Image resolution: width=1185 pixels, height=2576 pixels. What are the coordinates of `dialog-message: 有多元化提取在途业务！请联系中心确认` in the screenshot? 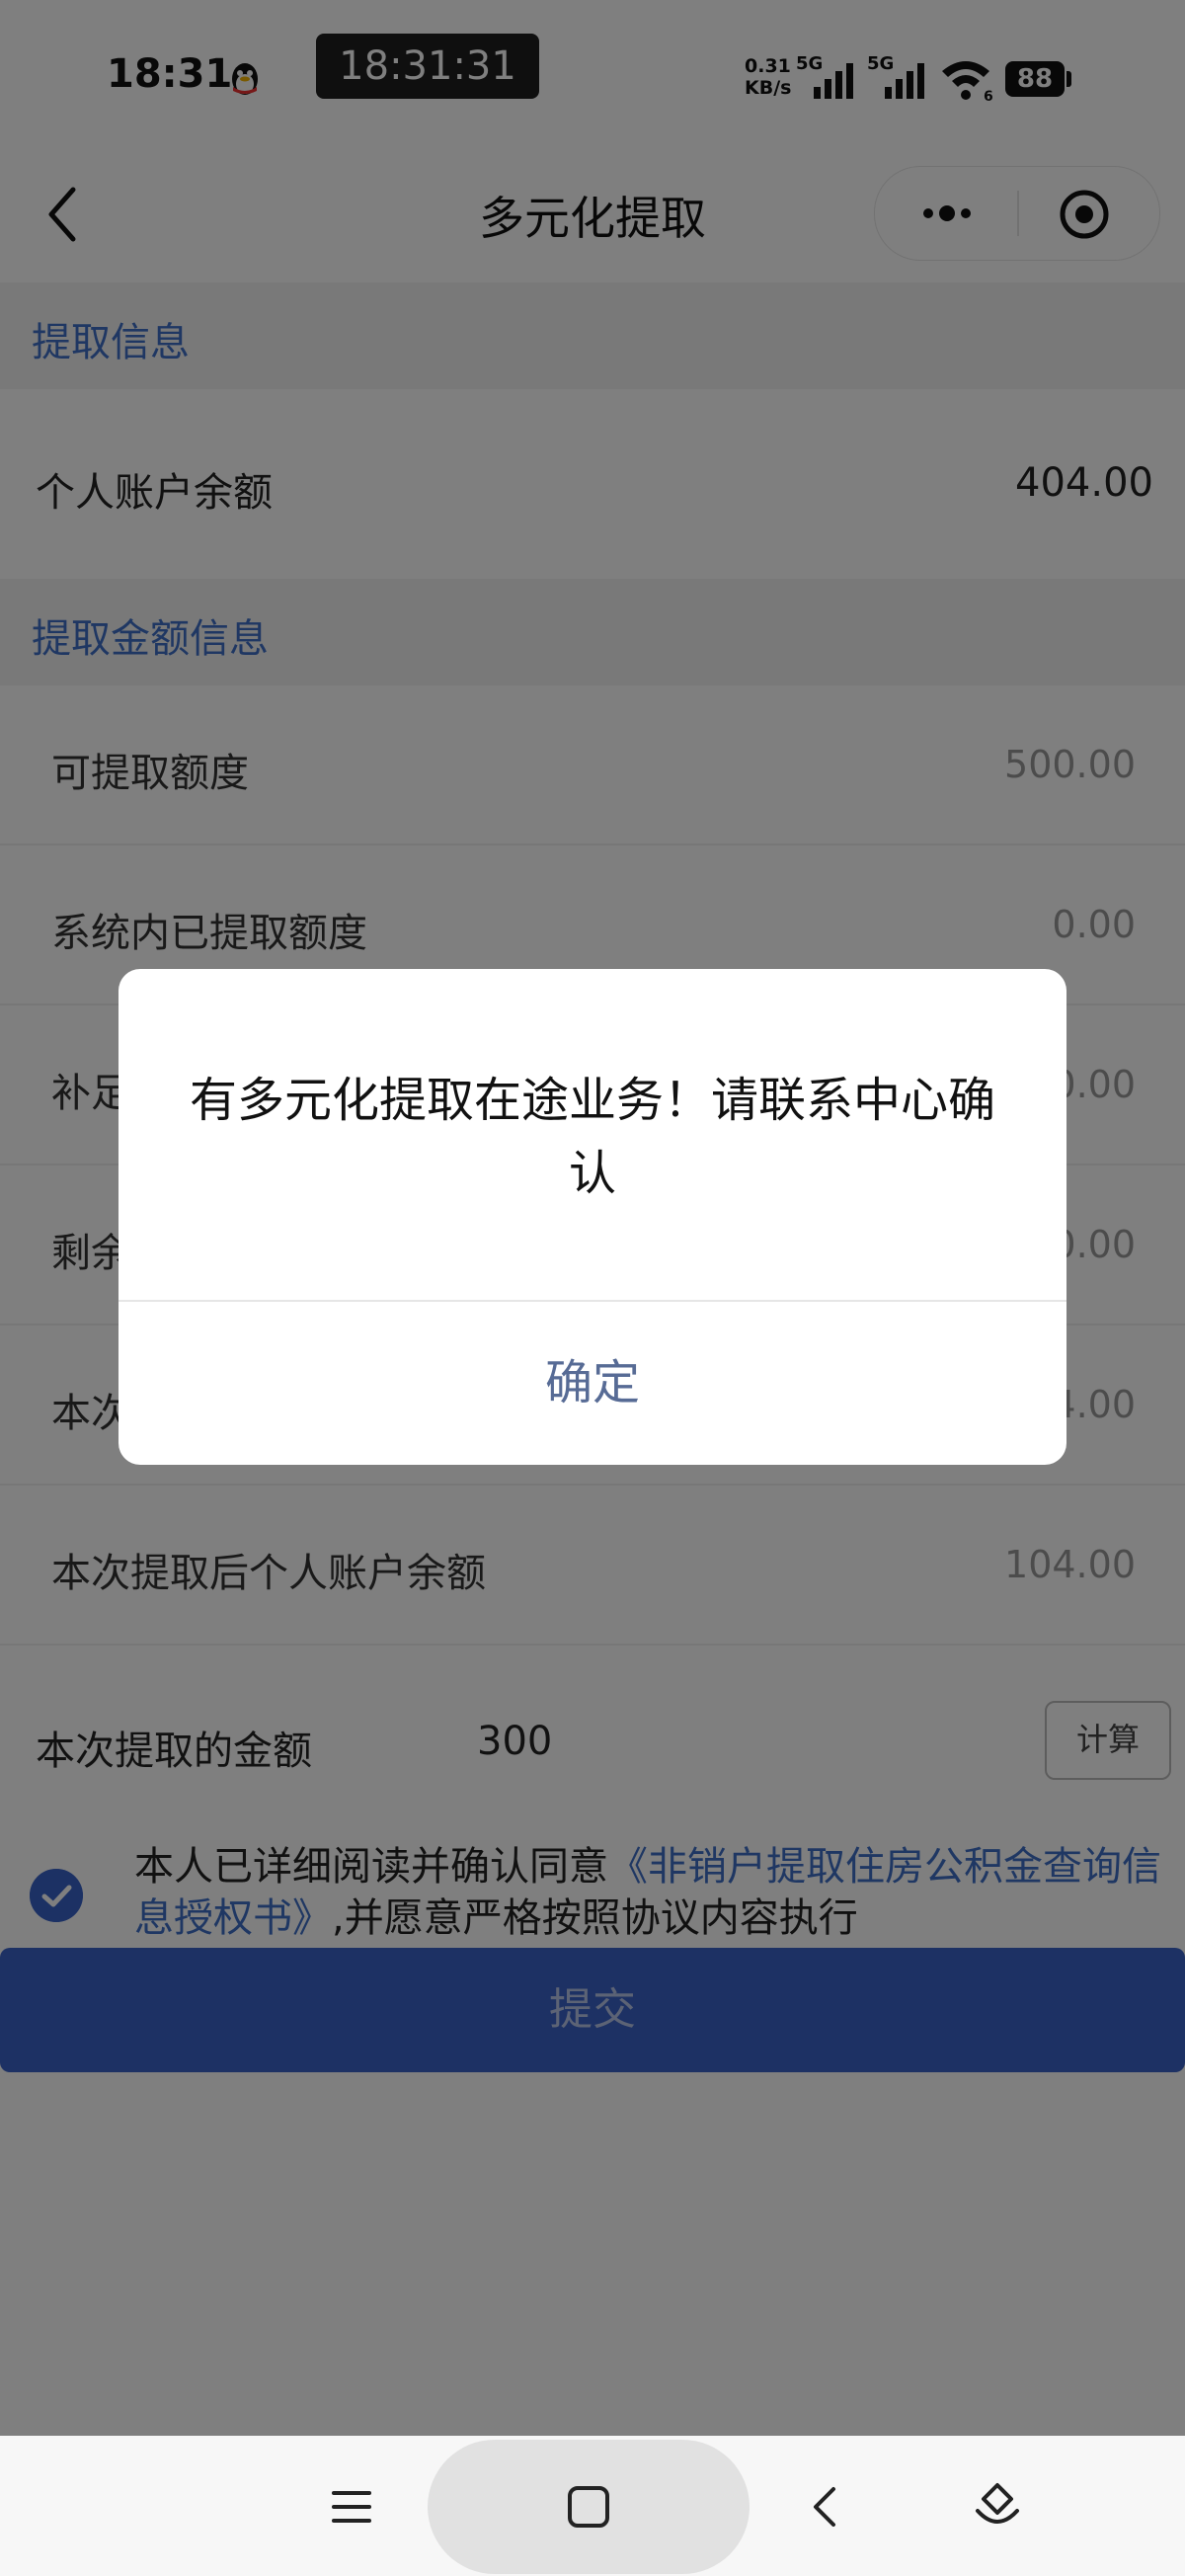 It's located at (592, 1137).